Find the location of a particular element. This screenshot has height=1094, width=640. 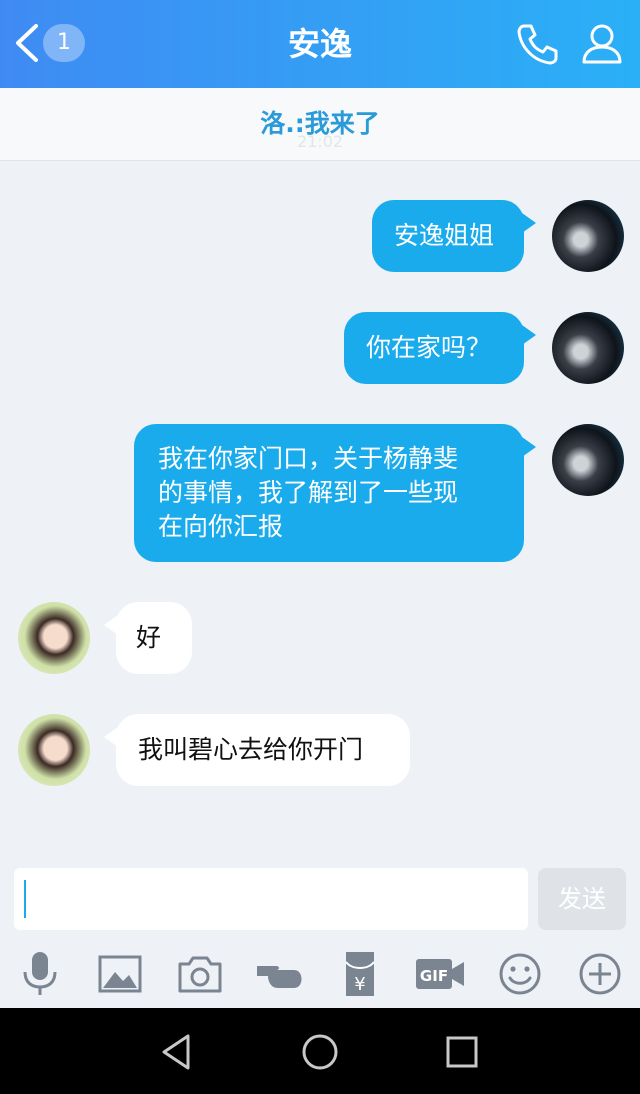

user-icon is located at coordinates (602, 44).